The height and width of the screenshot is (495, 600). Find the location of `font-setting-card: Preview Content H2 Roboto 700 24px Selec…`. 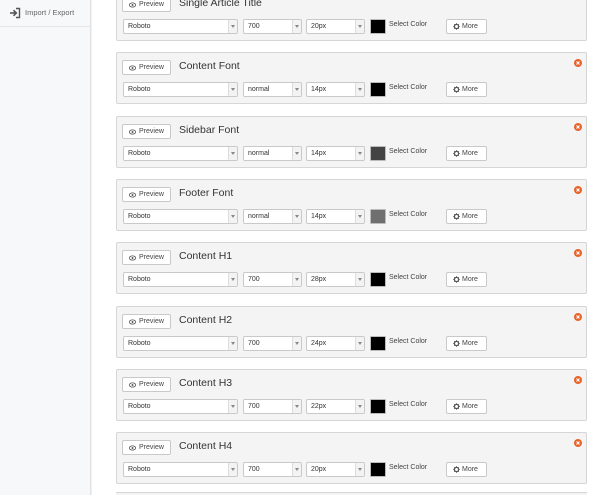

font-setting-card: Preview Content H2 Roboto 700 24px Selec… is located at coordinates (351, 332).